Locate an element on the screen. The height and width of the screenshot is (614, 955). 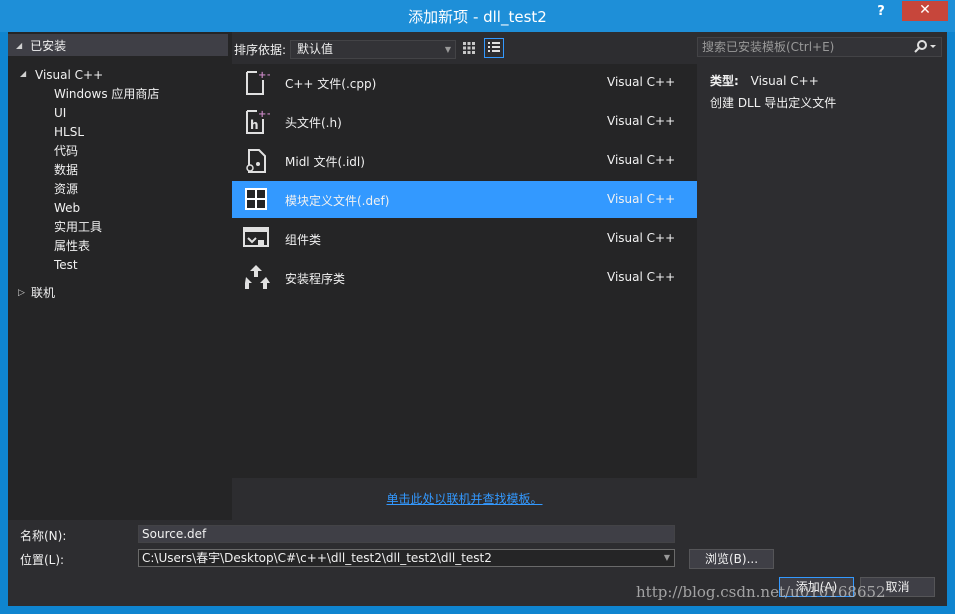
tree-item-hlsl: HLSL is located at coordinates (69, 132).